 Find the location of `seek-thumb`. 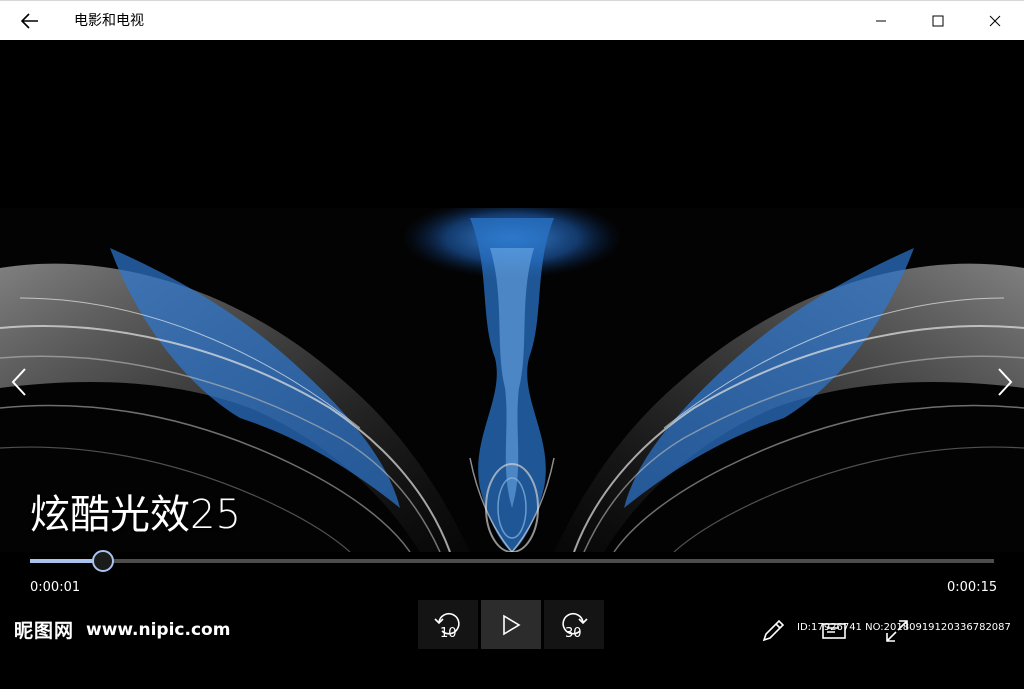

seek-thumb is located at coordinates (103, 561).